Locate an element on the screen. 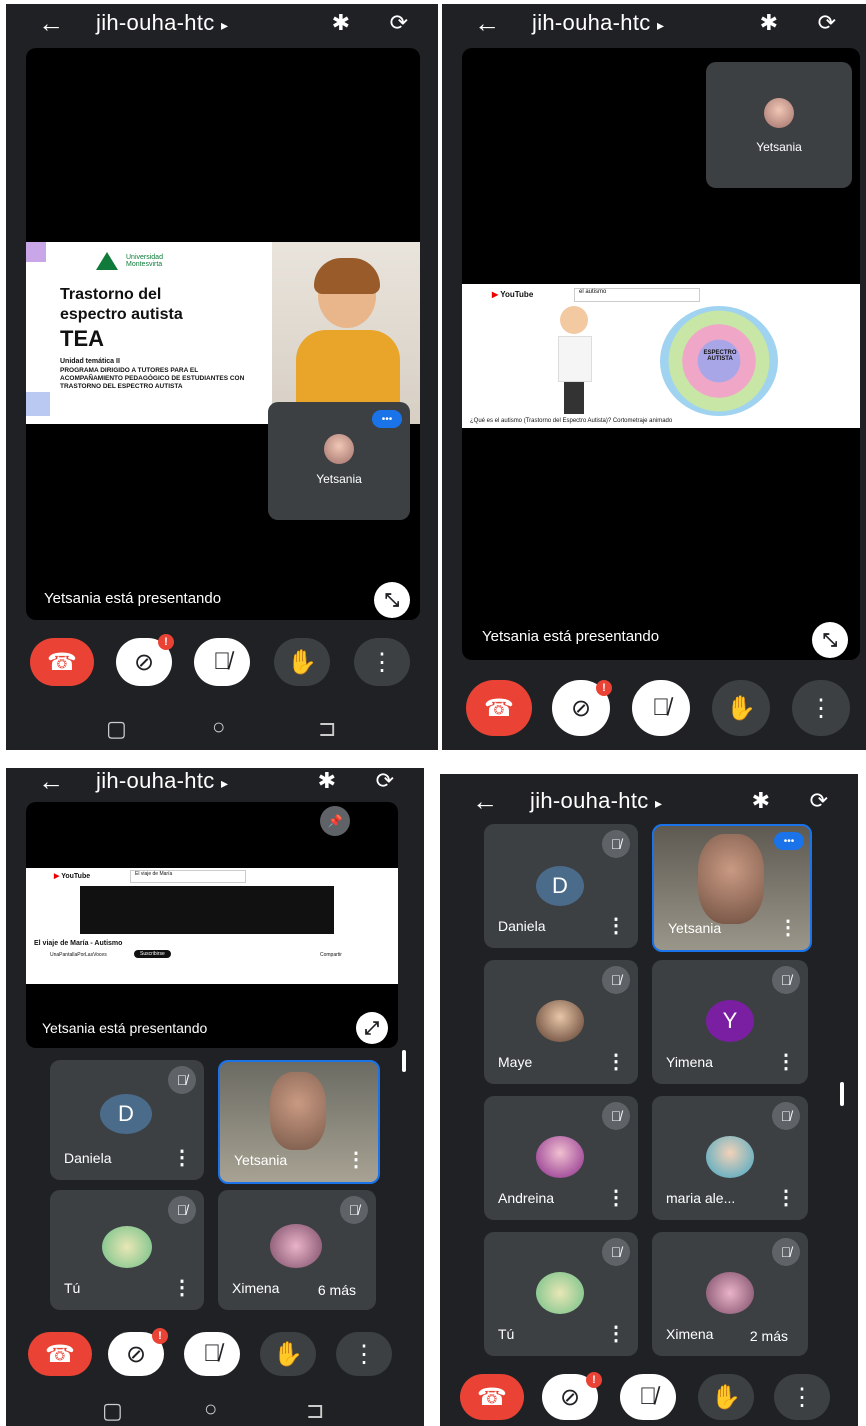 Image resolution: width=866 pixels, height=1426 pixels. participant-tile-yetsania: ••• Yetsania ⋮ is located at coordinates (732, 888).